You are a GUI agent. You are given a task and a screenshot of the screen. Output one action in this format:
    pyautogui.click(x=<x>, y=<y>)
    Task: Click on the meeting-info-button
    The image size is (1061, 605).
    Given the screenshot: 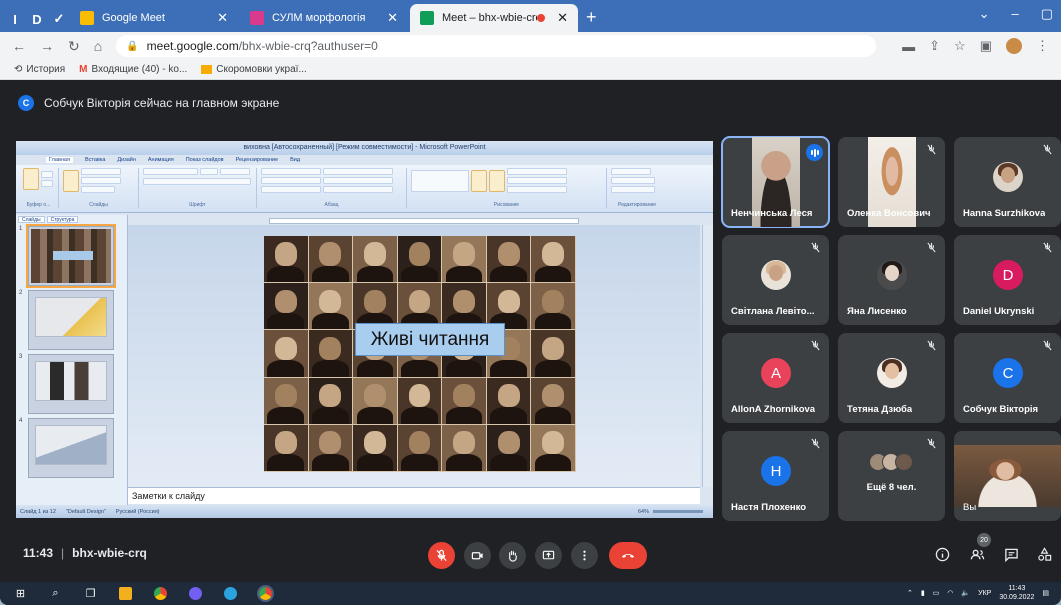 What is the action you would take?
    pyautogui.click(x=942, y=554)
    